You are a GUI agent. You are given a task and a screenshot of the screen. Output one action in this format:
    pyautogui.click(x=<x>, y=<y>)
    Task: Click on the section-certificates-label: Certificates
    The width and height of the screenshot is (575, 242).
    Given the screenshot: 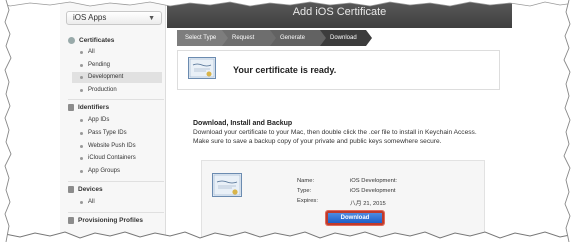 What is the action you would take?
    pyautogui.click(x=97, y=40)
    